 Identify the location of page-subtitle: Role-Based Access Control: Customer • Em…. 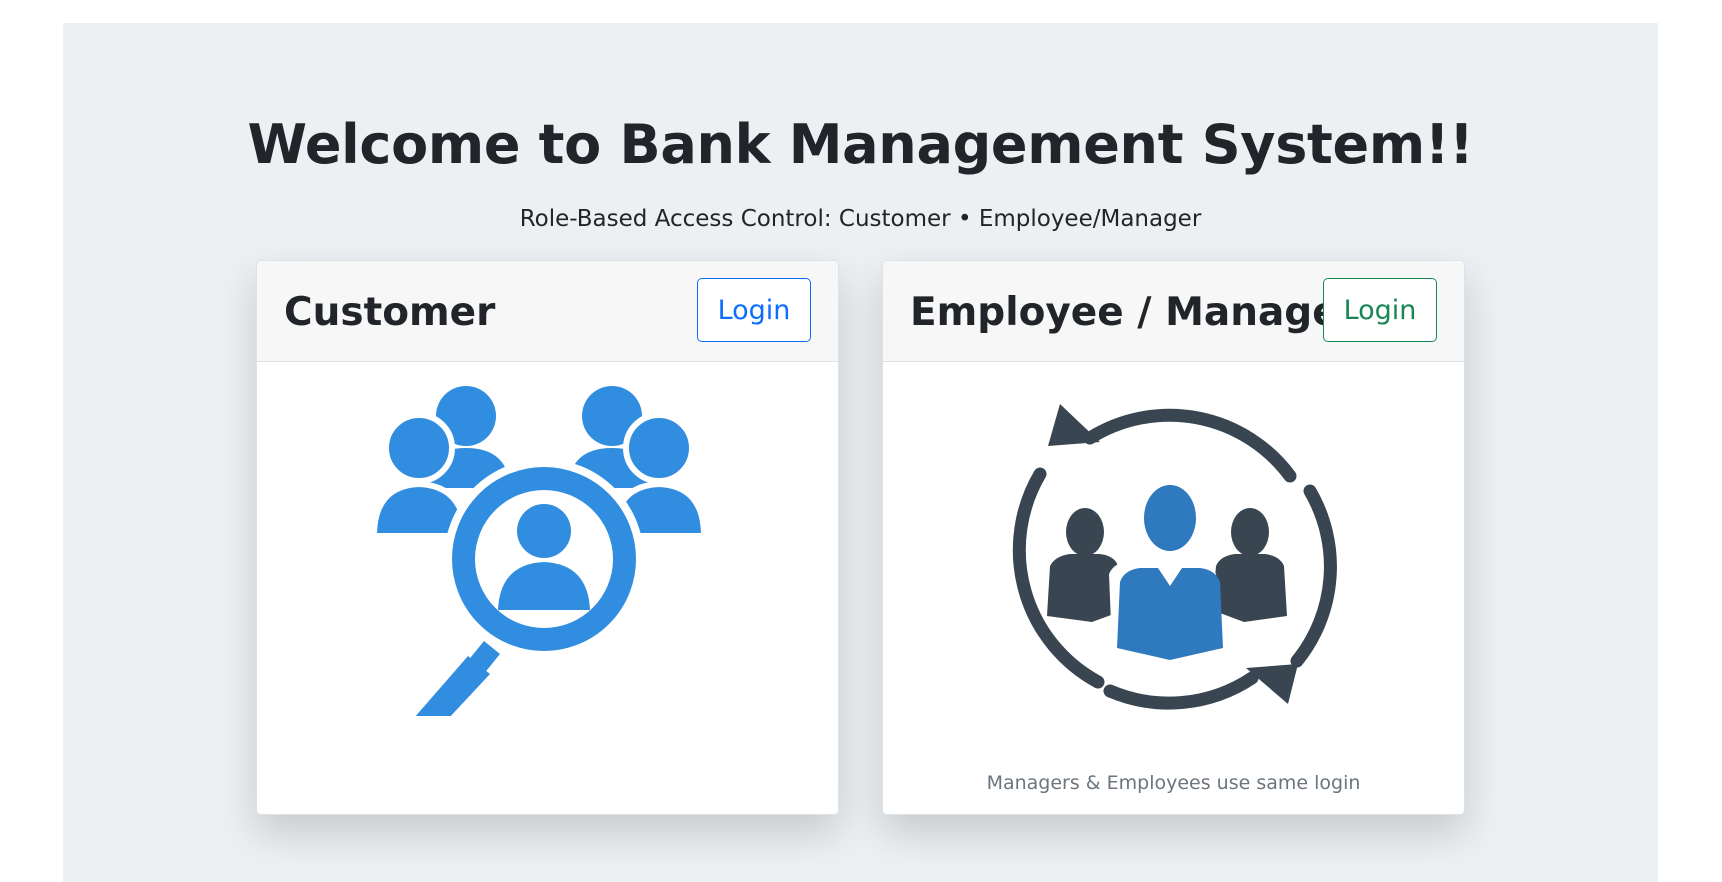
(860, 219).